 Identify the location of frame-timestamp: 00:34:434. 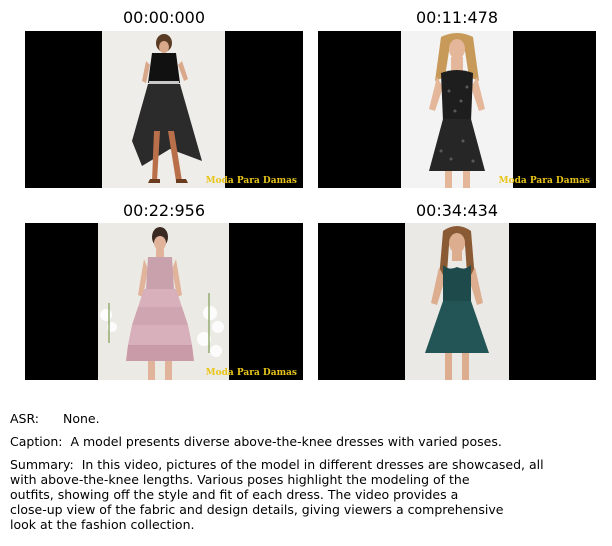
(457, 210).